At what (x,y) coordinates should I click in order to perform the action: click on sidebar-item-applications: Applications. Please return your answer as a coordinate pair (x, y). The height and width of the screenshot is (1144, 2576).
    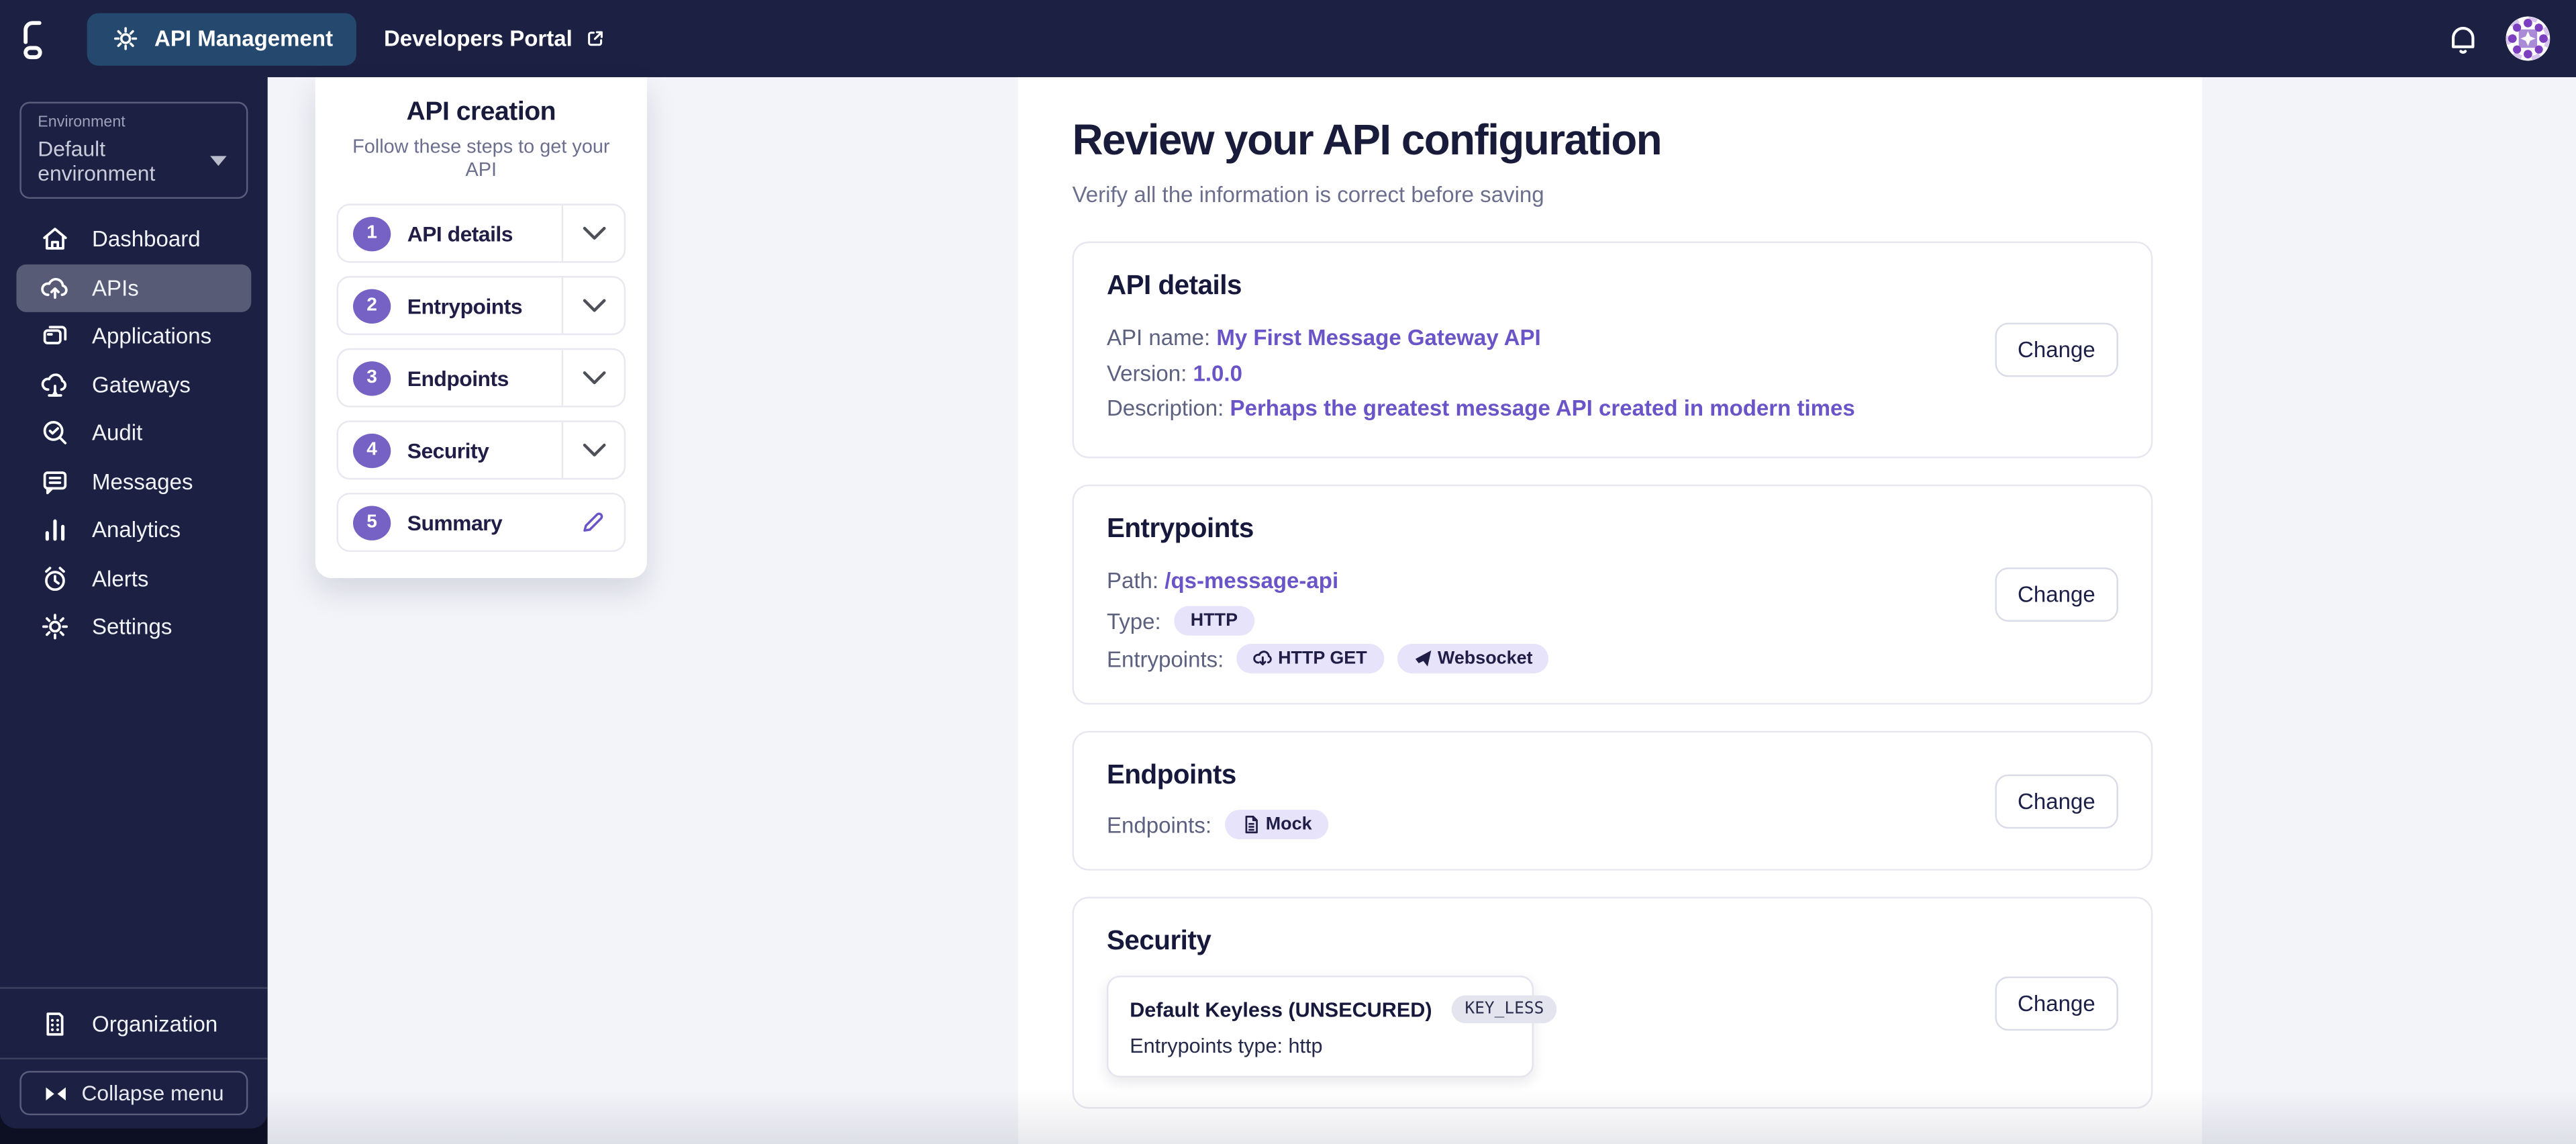
    Looking at the image, I should click on (133, 336).